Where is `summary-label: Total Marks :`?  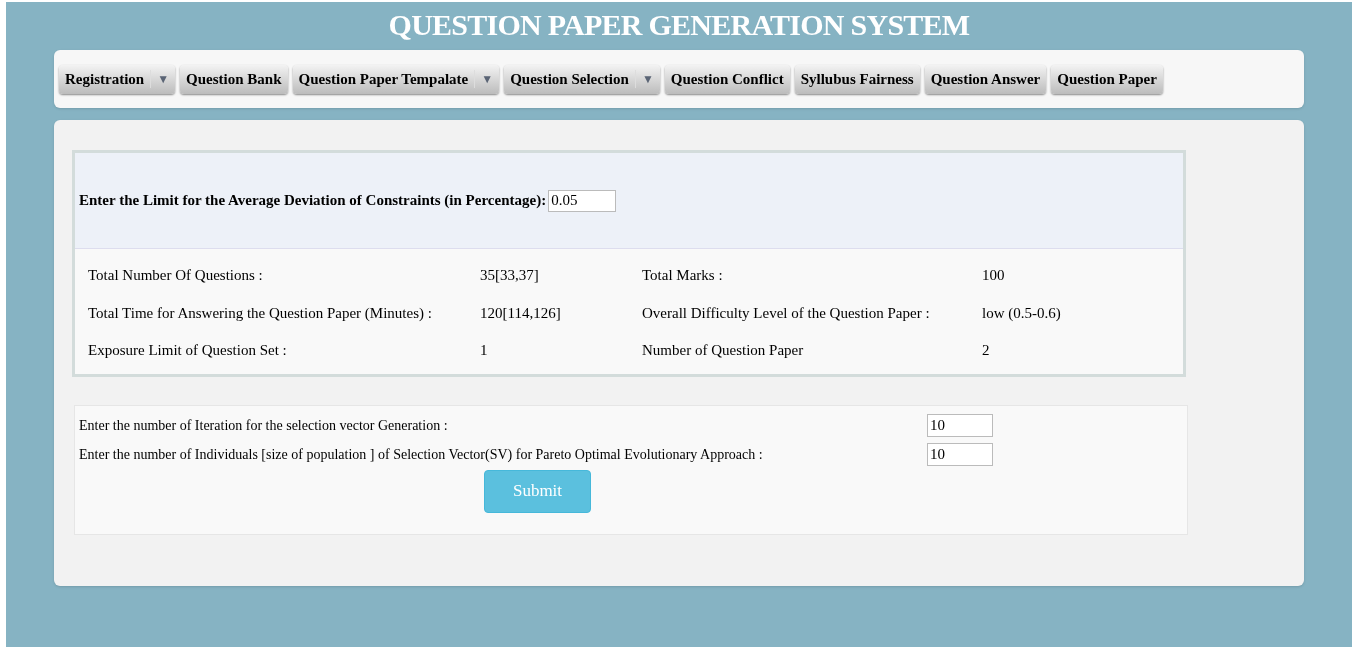
summary-label: Total Marks : is located at coordinates (683, 275).